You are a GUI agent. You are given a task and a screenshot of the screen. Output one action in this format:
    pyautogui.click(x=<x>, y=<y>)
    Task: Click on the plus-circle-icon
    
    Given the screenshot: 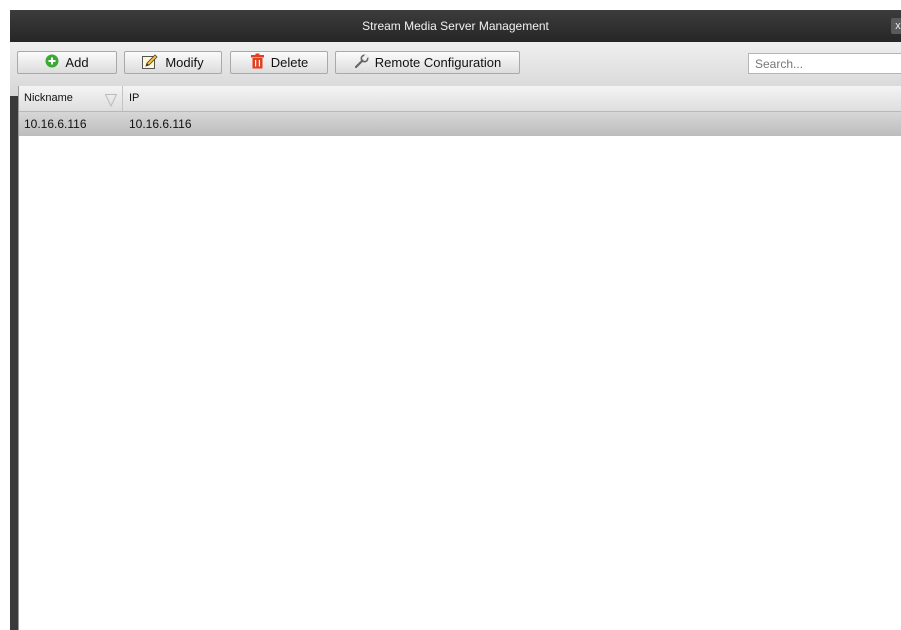 What is the action you would take?
    pyautogui.click(x=52, y=62)
    